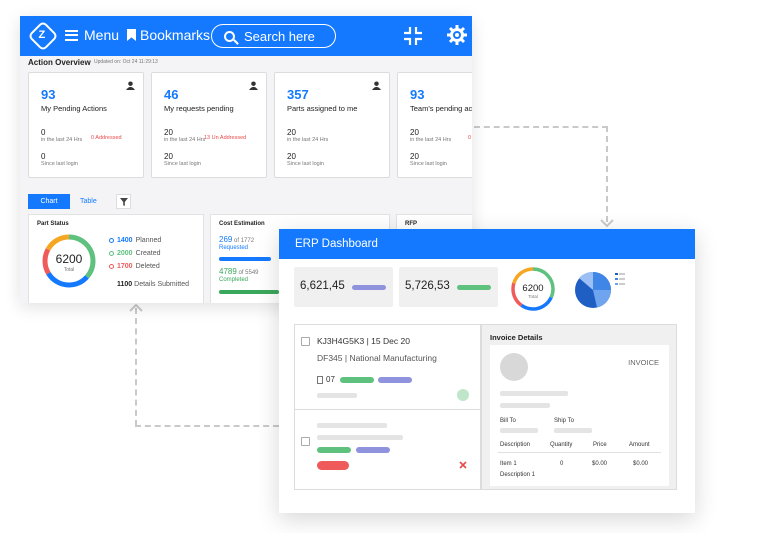  Describe the element at coordinates (136, 307) in the screenshot. I see `connector-arrow-up-icon` at that location.